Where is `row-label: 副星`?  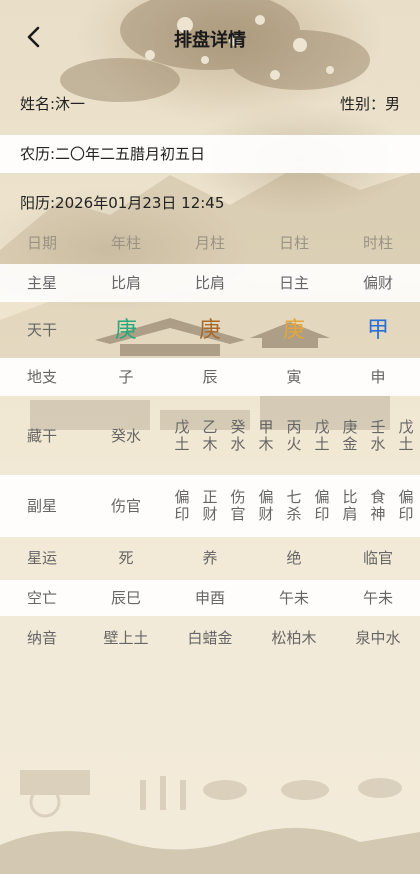
row-label: 副星 is located at coordinates (41, 505).